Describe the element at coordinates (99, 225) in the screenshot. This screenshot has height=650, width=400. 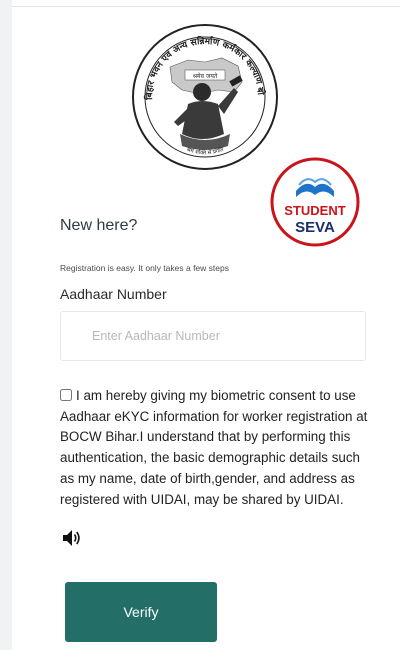
I see `new-here-heading: New here?` at that location.